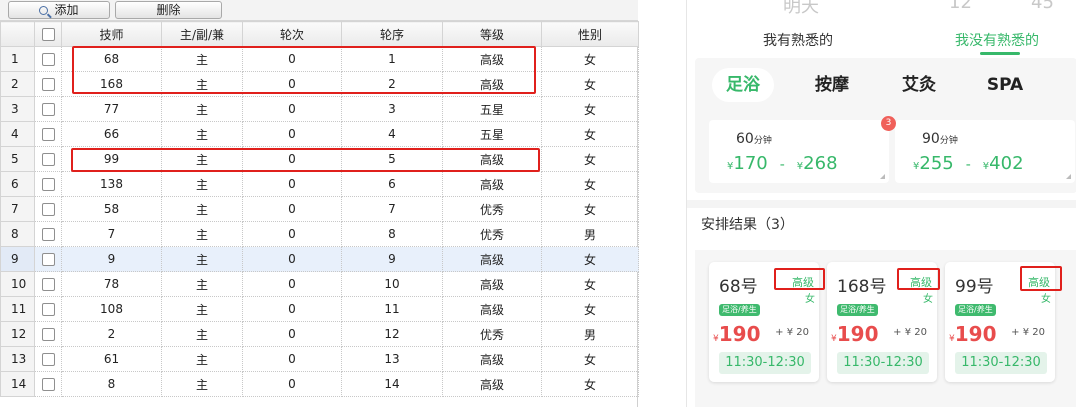 This screenshot has height=407, width=1076. I want to click on select-all-header, so click(48, 34).